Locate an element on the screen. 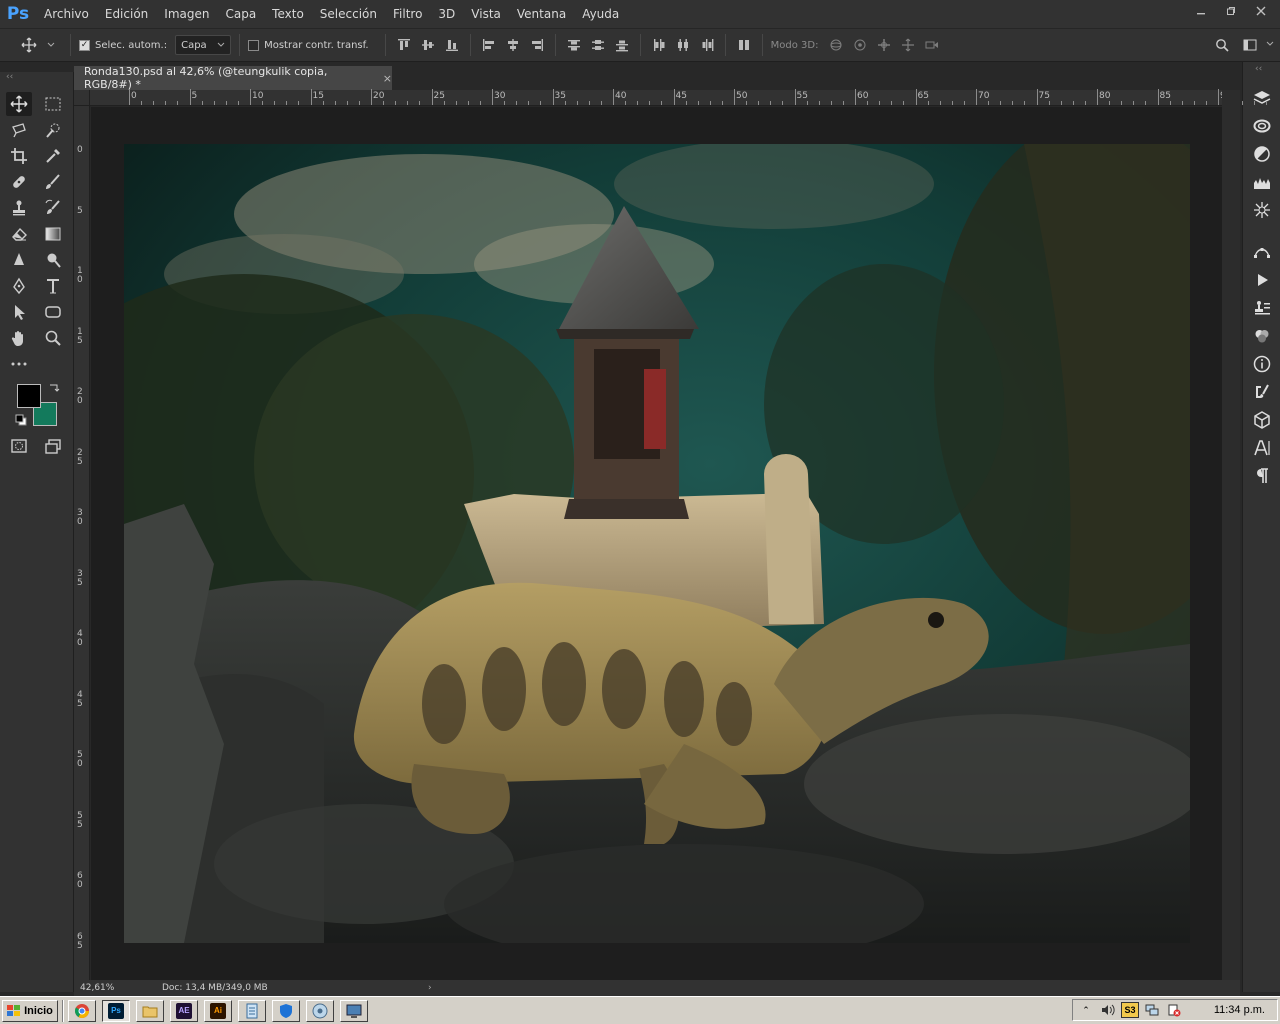 This screenshot has width=1280, height=1024. taskbar-defender is located at coordinates (286, 1010).